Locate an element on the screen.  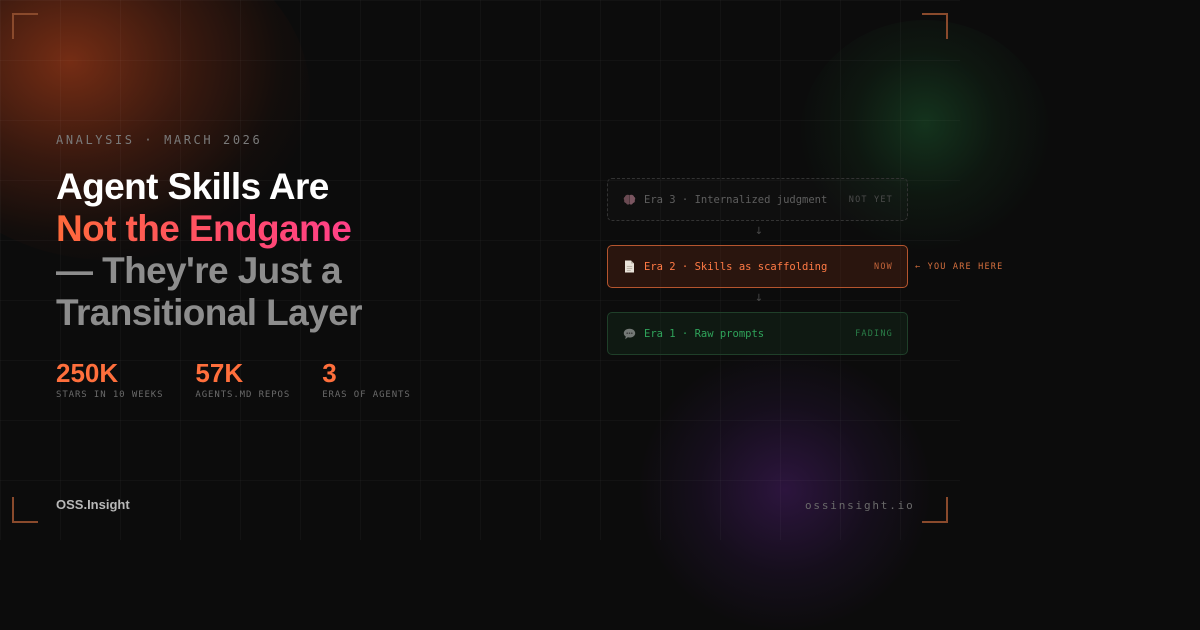
era-label: Era 3 · Internalized judgment is located at coordinates (736, 199).